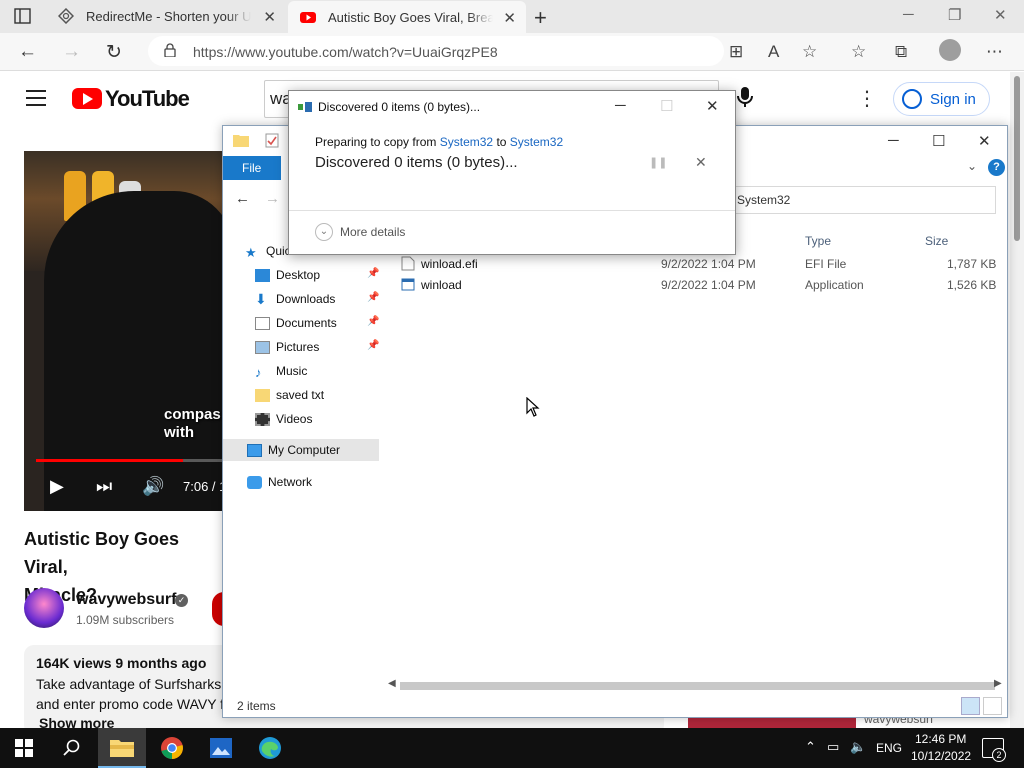 Image resolution: width=1024 pixels, height=768 pixels. I want to click on nav-desktop: Desktop, so click(287, 275).